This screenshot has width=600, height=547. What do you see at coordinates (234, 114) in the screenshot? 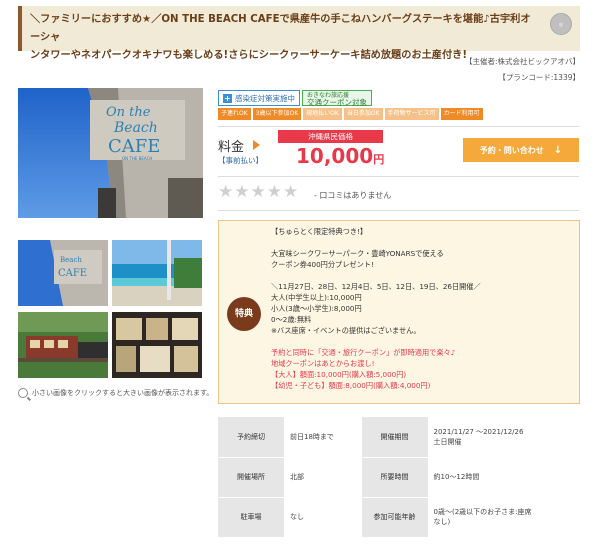
I see `feature-tag: 子連れOK` at bounding box center [234, 114].